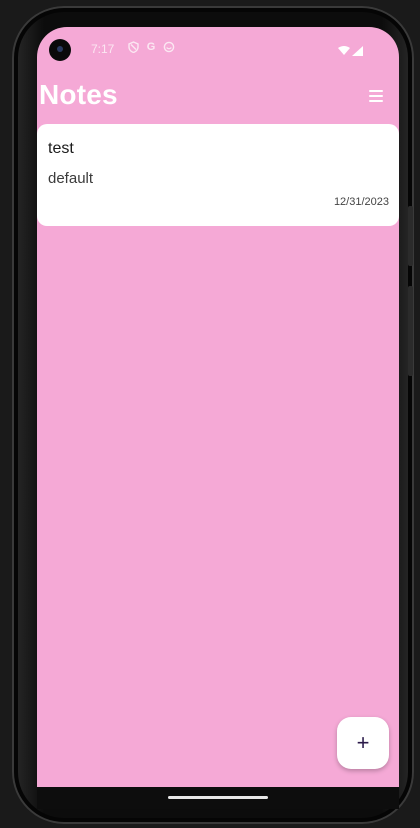 The image size is (420, 828). I want to click on front-camera, so click(60, 50).